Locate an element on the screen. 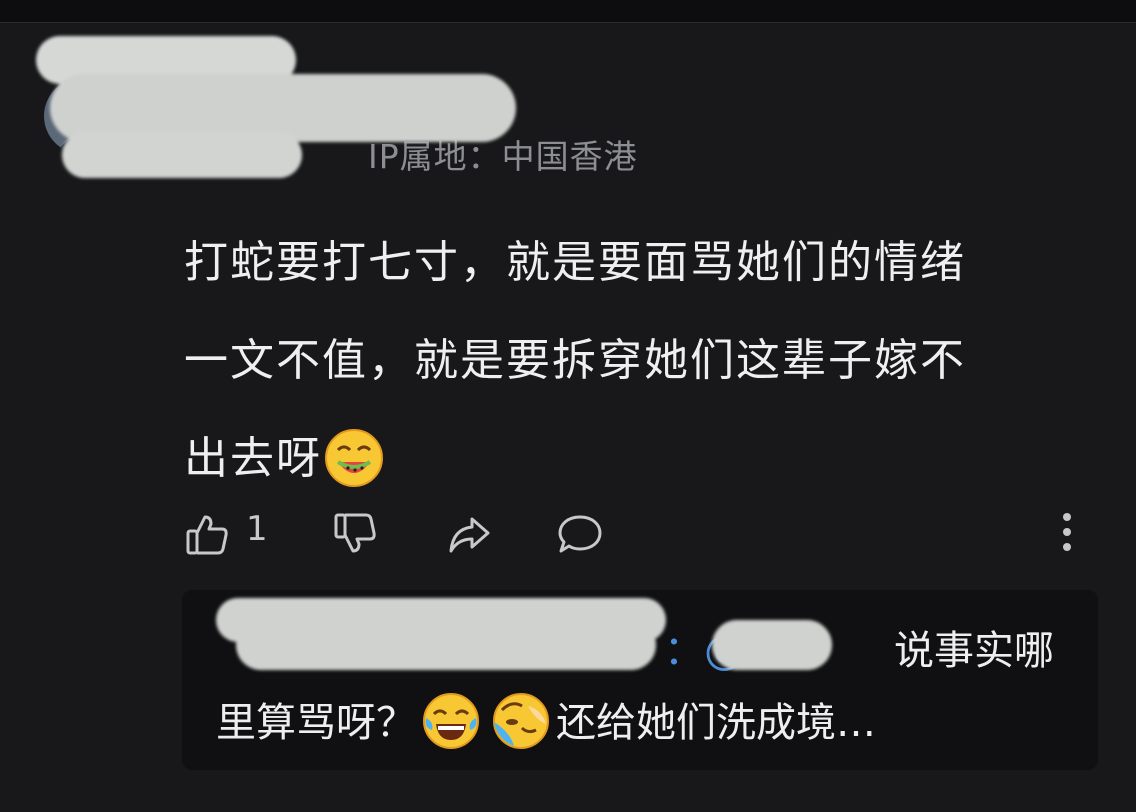 This screenshot has height=812, width=1136. comment-line-3: 出去呀 is located at coordinates (649, 459).